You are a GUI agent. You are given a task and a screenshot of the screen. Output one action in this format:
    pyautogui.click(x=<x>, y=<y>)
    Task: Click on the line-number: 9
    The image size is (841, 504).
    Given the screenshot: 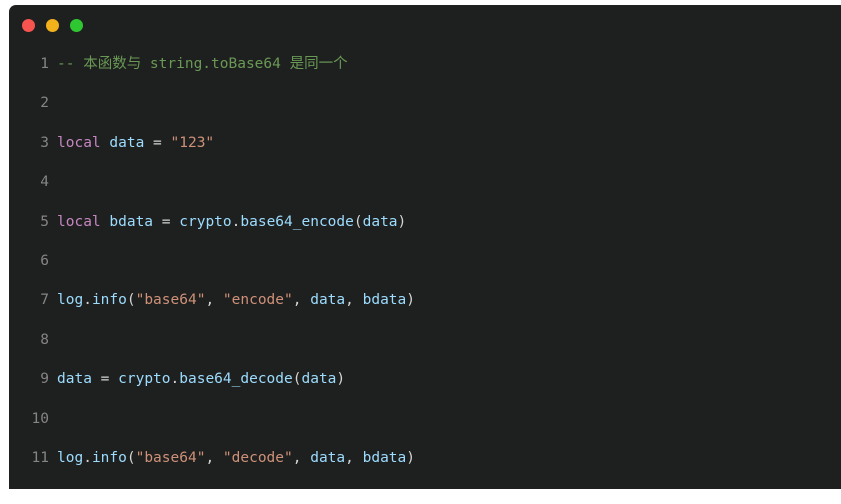 What is the action you would take?
    pyautogui.click(x=44, y=379)
    